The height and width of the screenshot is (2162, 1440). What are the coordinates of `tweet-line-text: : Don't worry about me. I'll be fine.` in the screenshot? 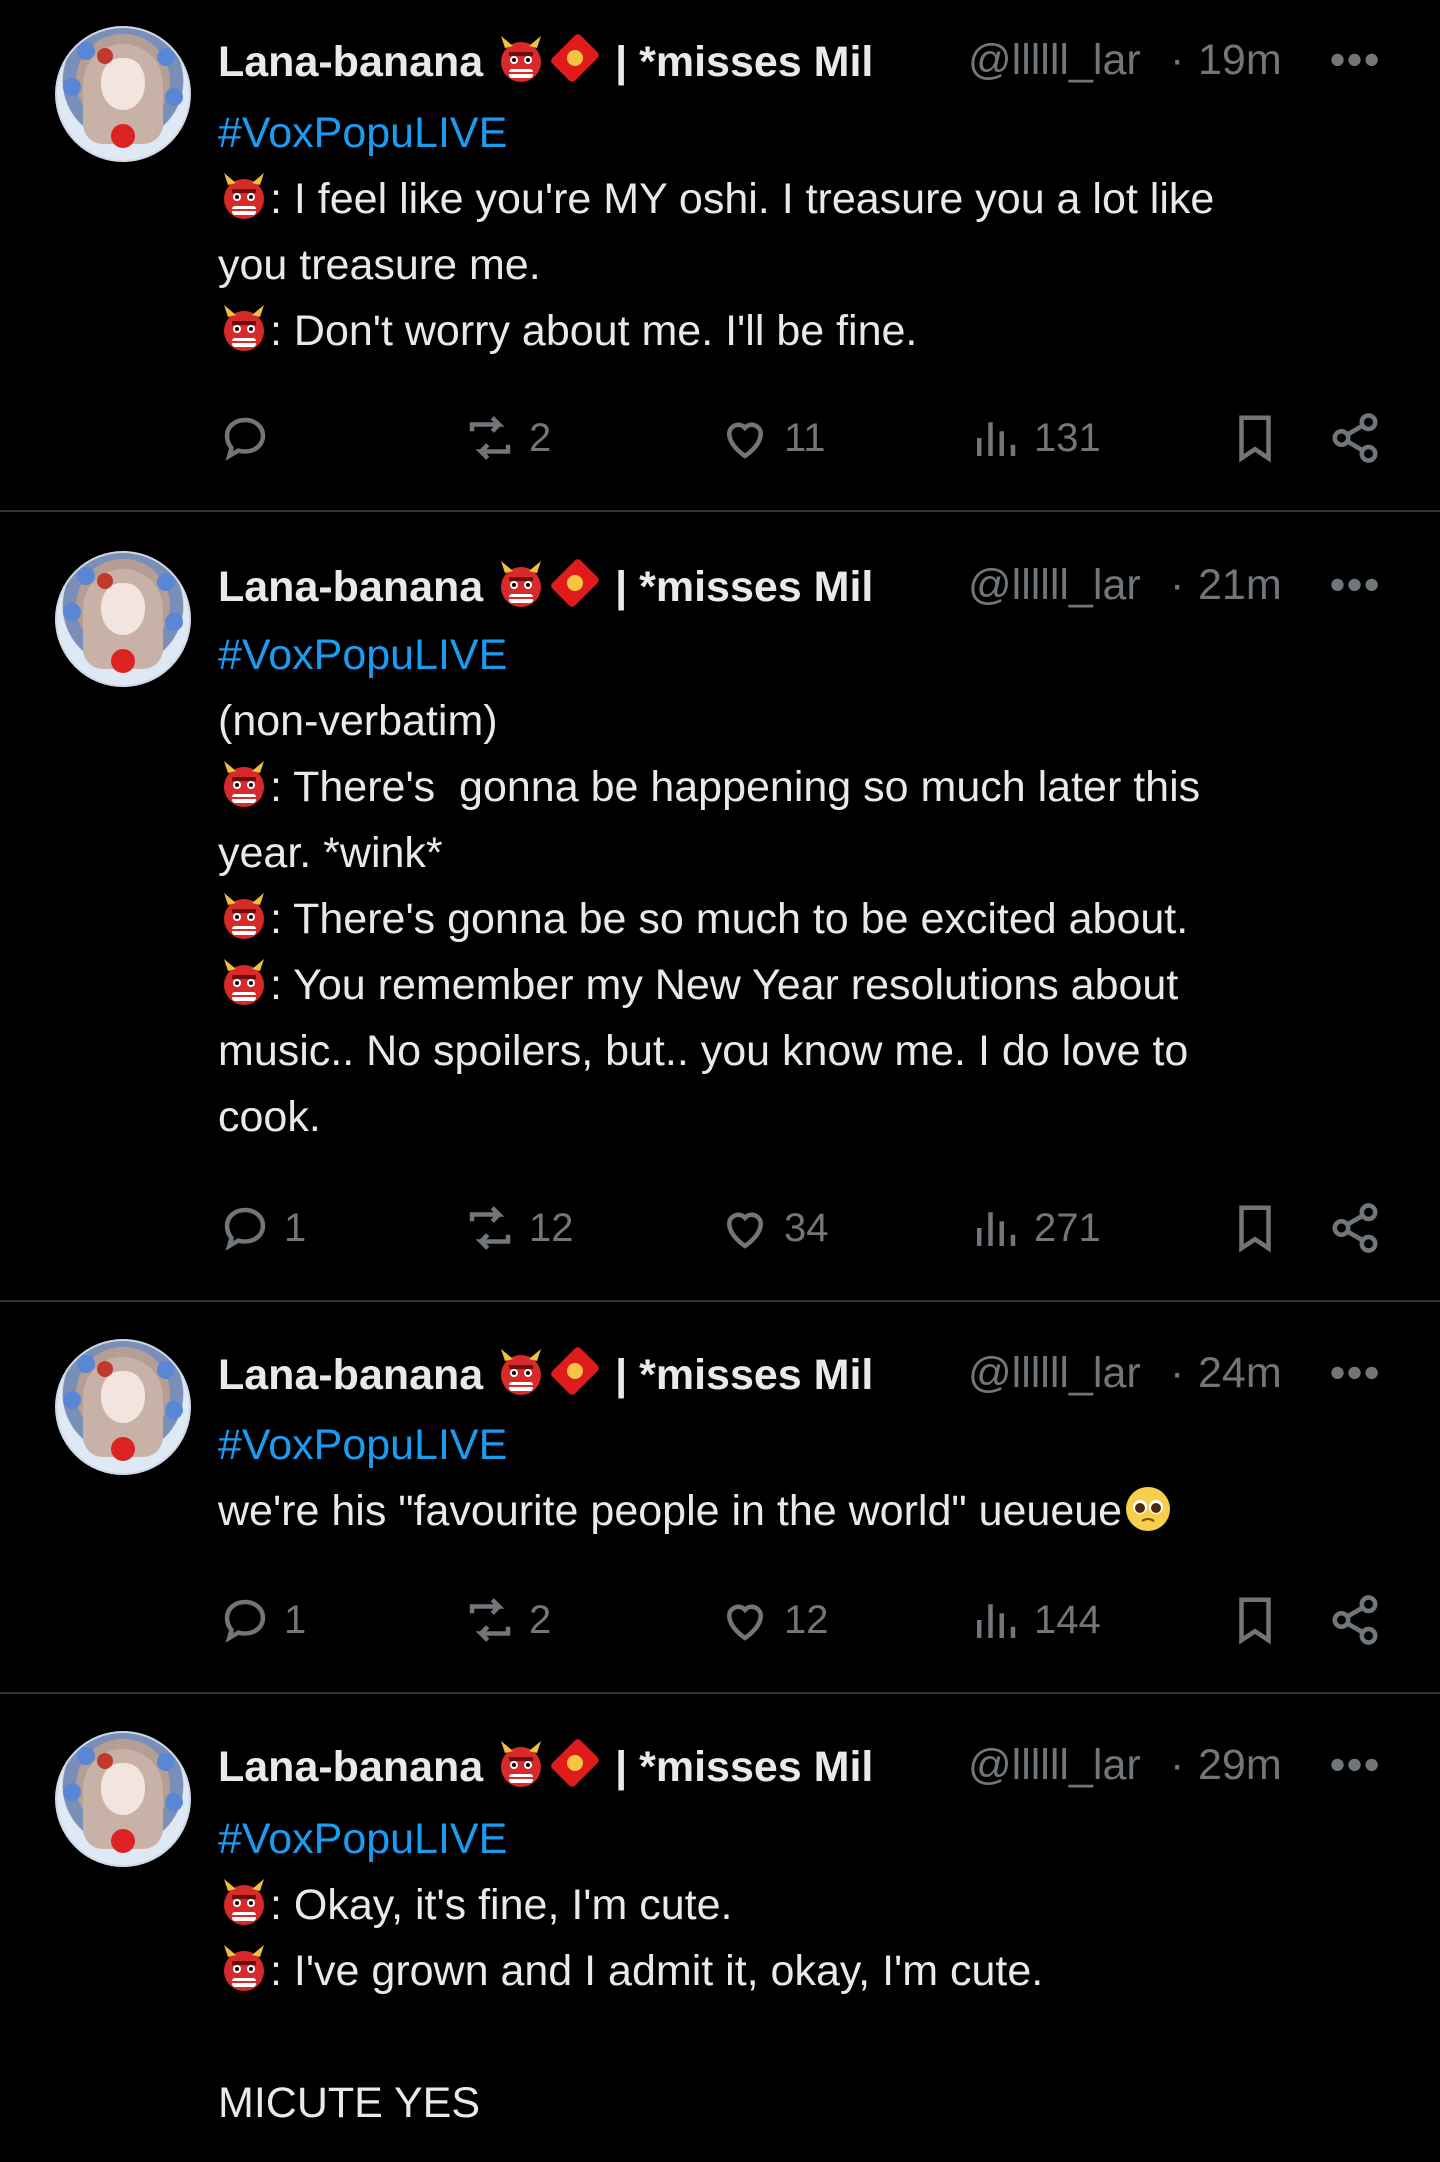 It's located at (594, 331).